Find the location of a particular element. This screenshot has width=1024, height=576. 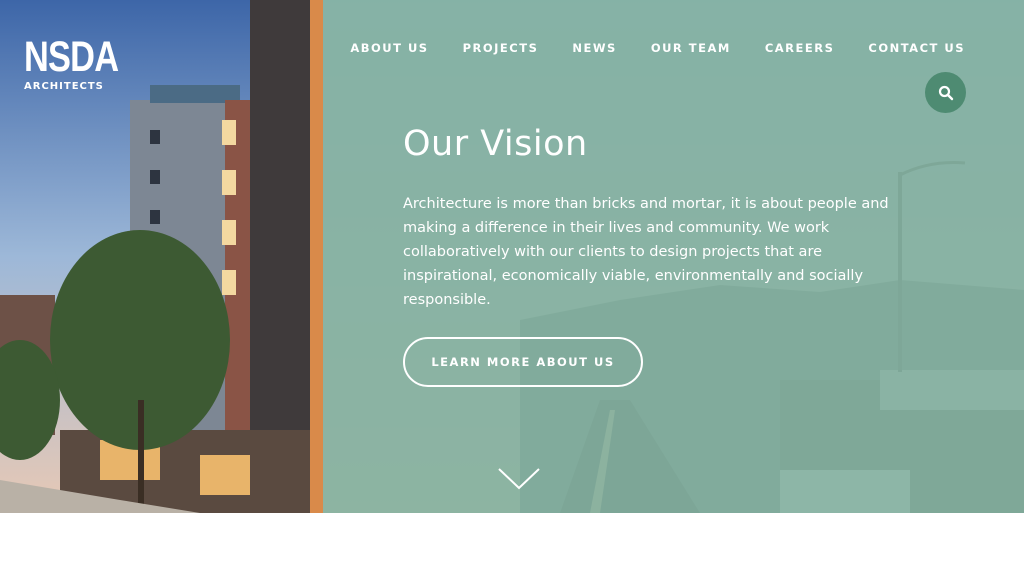

nav-contact-us: CONTACT US is located at coordinates (916, 48).